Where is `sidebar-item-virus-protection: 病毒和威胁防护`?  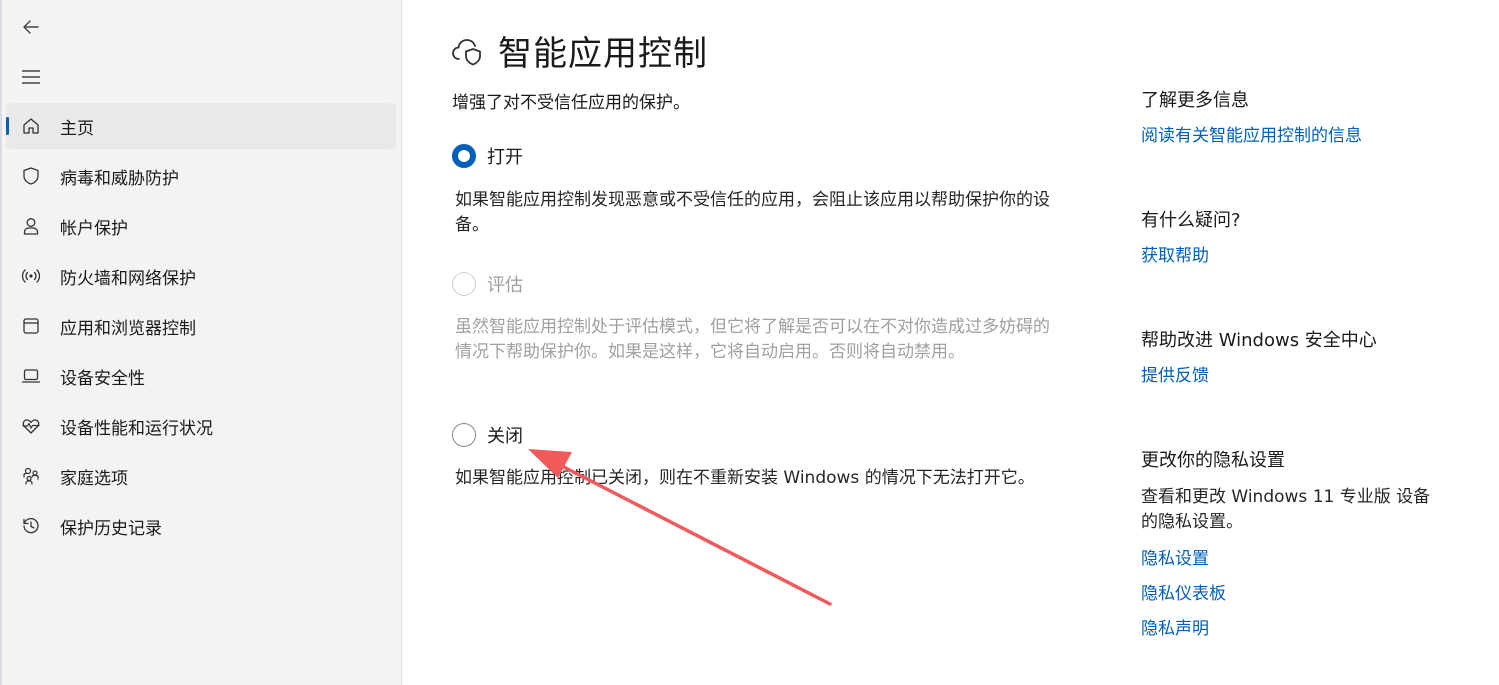
sidebar-item-virus-protection: 病毒和威胁防护 is located at coordinates (201, 176).